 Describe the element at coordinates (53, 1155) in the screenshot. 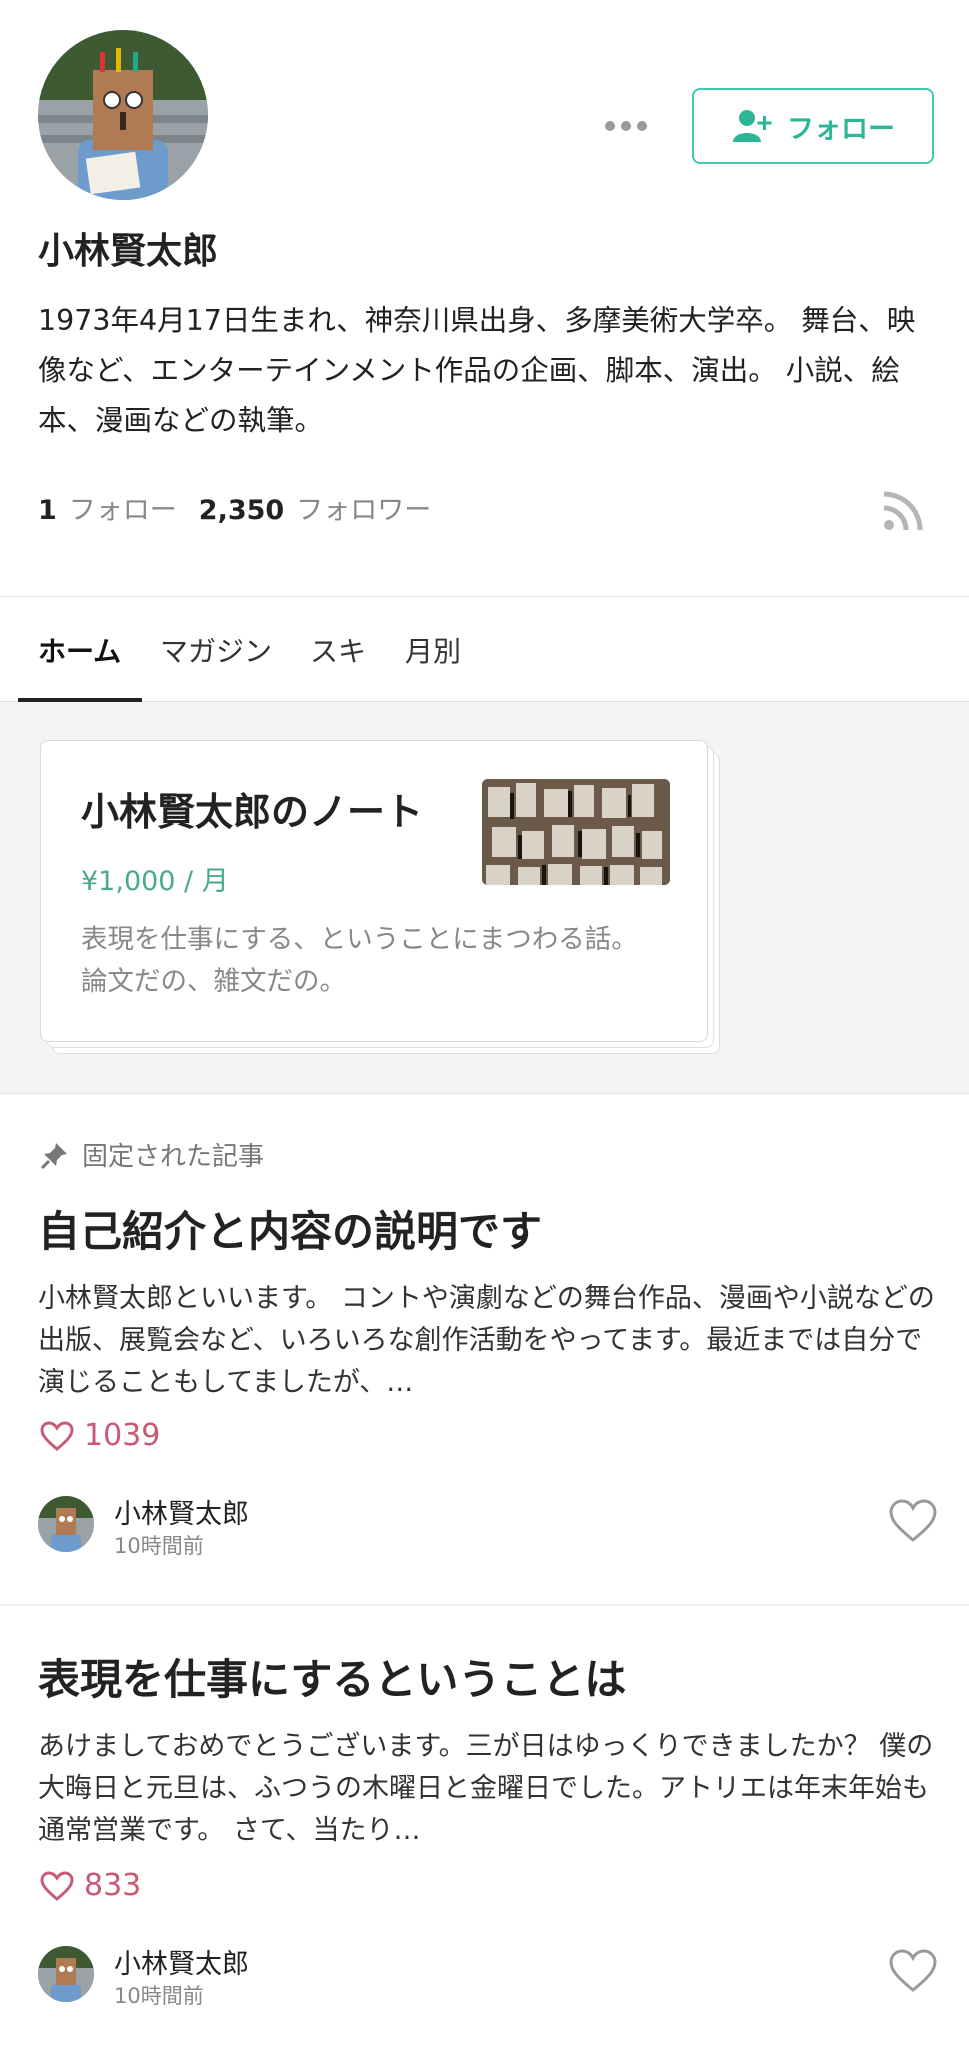

I see `pin-icon` at that location.